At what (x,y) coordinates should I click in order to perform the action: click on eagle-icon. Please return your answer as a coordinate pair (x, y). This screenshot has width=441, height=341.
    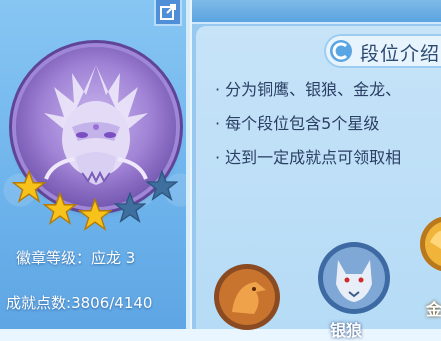
    Looking at the image, I should click on (247, 297).